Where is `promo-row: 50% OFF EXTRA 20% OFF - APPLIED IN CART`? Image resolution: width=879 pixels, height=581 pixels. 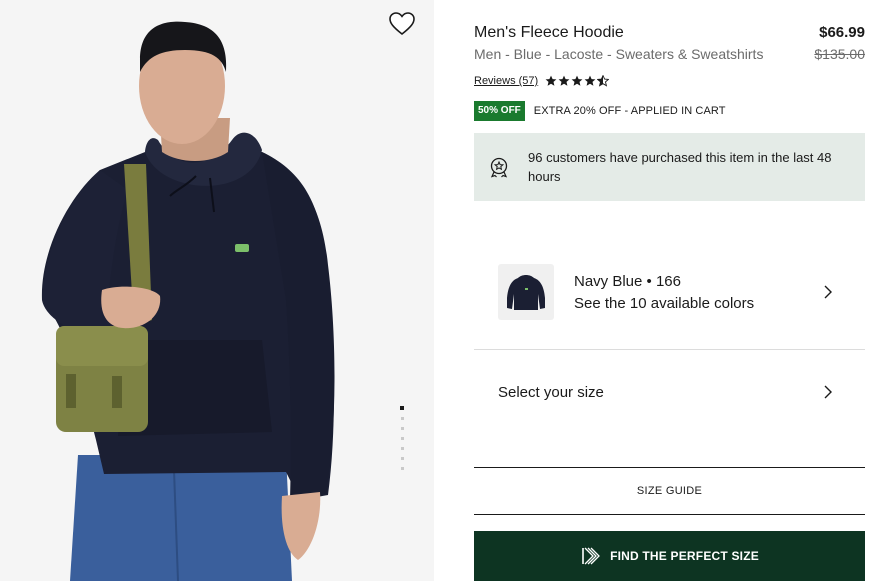 promo-row: 50% OFF EXTRA 20% OFF - APPLIED IN CART is located at coordinates (600, 111).